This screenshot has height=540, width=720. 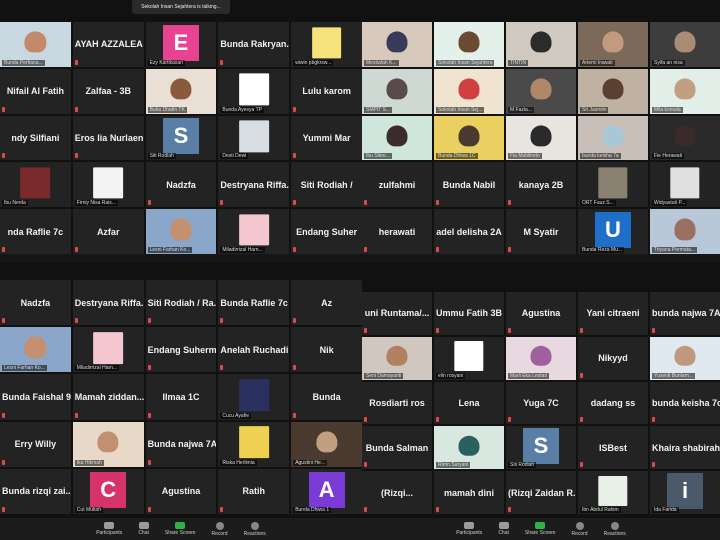 What do you see at coordinates (685, 44) in the screenshot?
I see `participant-tile: Syifa an nisa` at bounding box center [685, 44].